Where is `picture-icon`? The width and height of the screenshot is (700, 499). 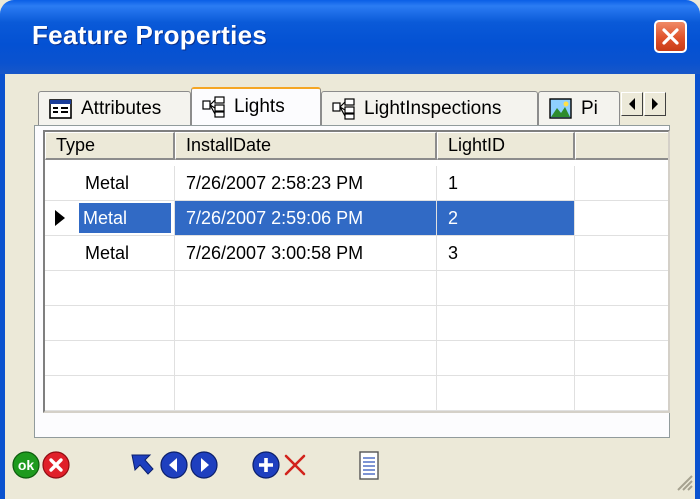
picture-icon is located at coordinates (560, 108).